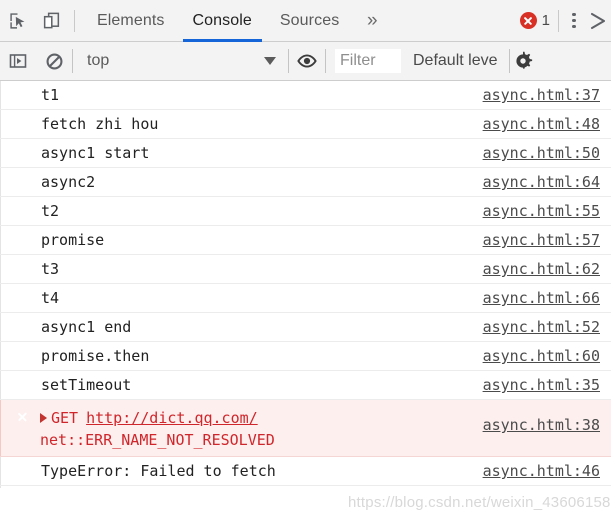 Image resolution: width=611 pixels, height=528 pixels. Describe the element at coordinates (65, 418) in the screenshot. I see `console-error-method: GET` at that location.